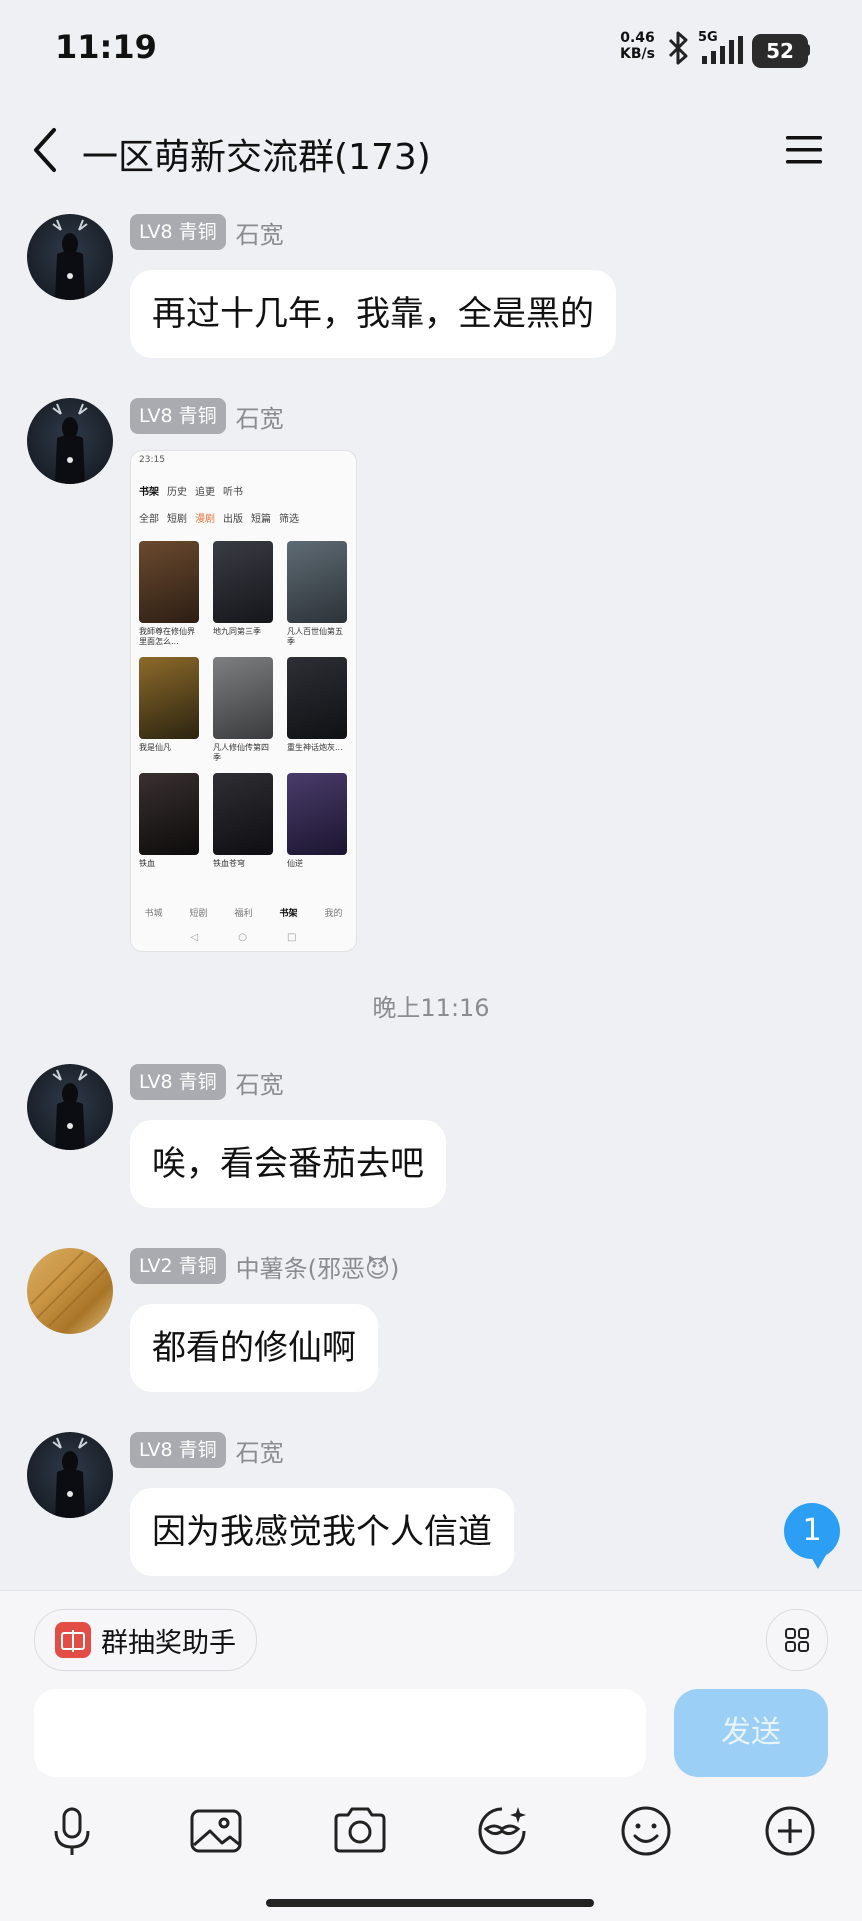 This screenshot has width=862, height=1921. Describe the element at coordinates (168, 1643) in the screenshot. I see `lottery-assistant-label: 群抽奖助手` at that location.